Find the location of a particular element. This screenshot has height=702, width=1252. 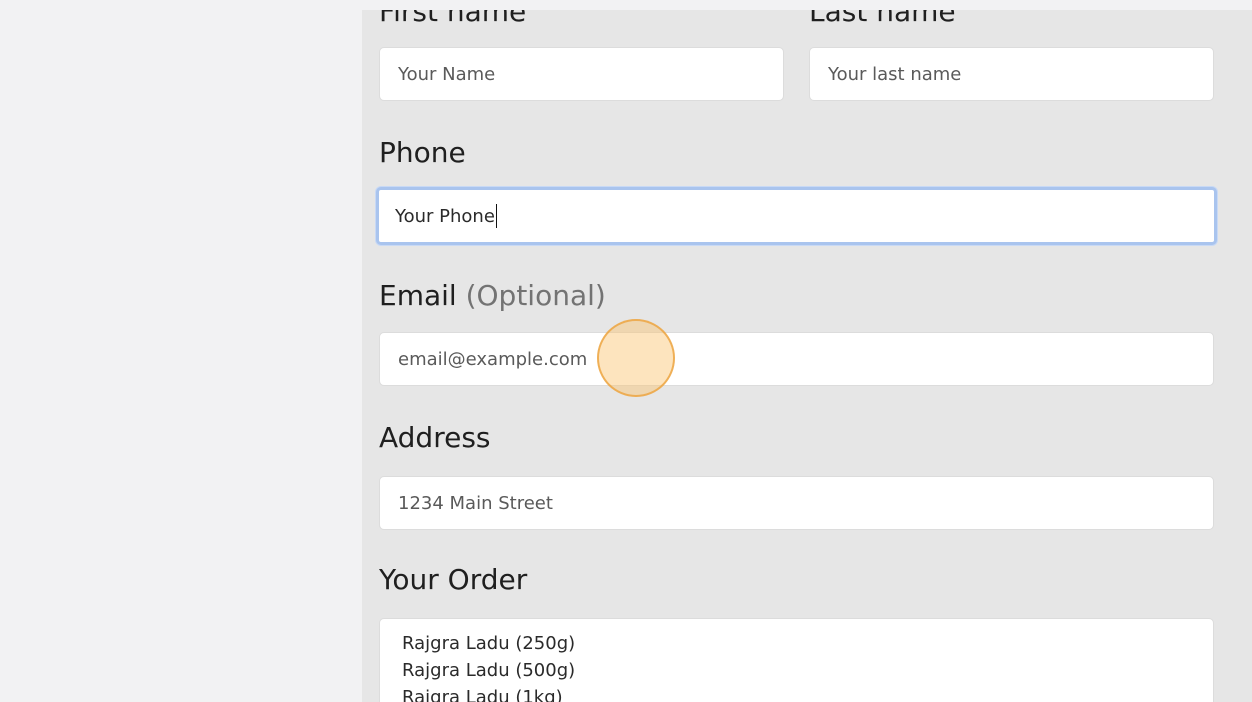

order-item: Rajgra Ladu (500g) is located at coordinates (489, 670).